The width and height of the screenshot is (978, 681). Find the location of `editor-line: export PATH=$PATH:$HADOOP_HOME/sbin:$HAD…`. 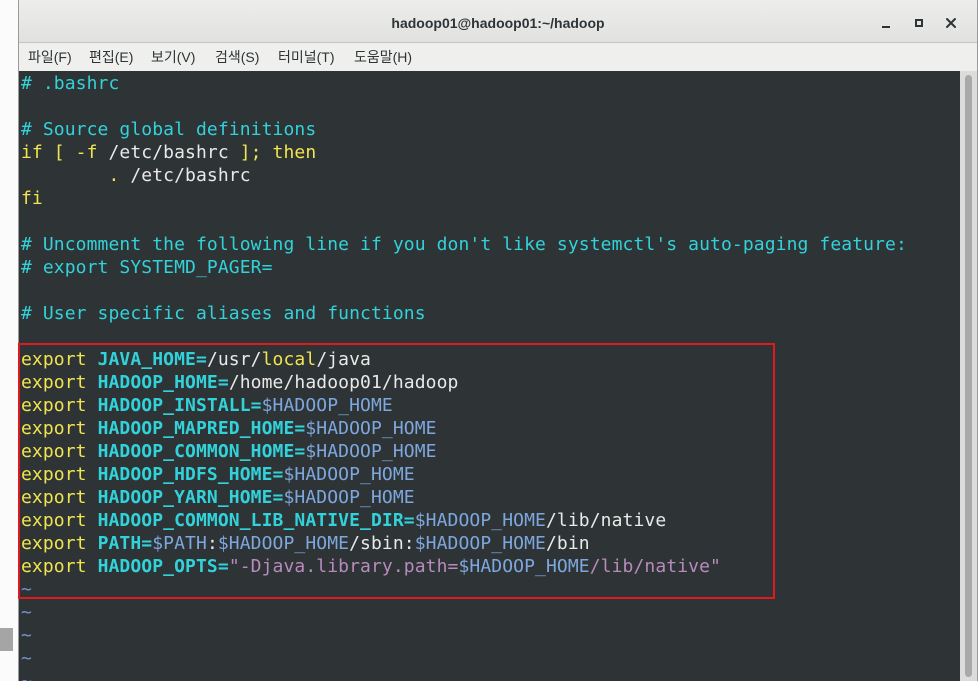

editor-line: export PATH=$PATH:$HADOOP_HOME/sbin:$HAD… is located at coordinates (490, 543).